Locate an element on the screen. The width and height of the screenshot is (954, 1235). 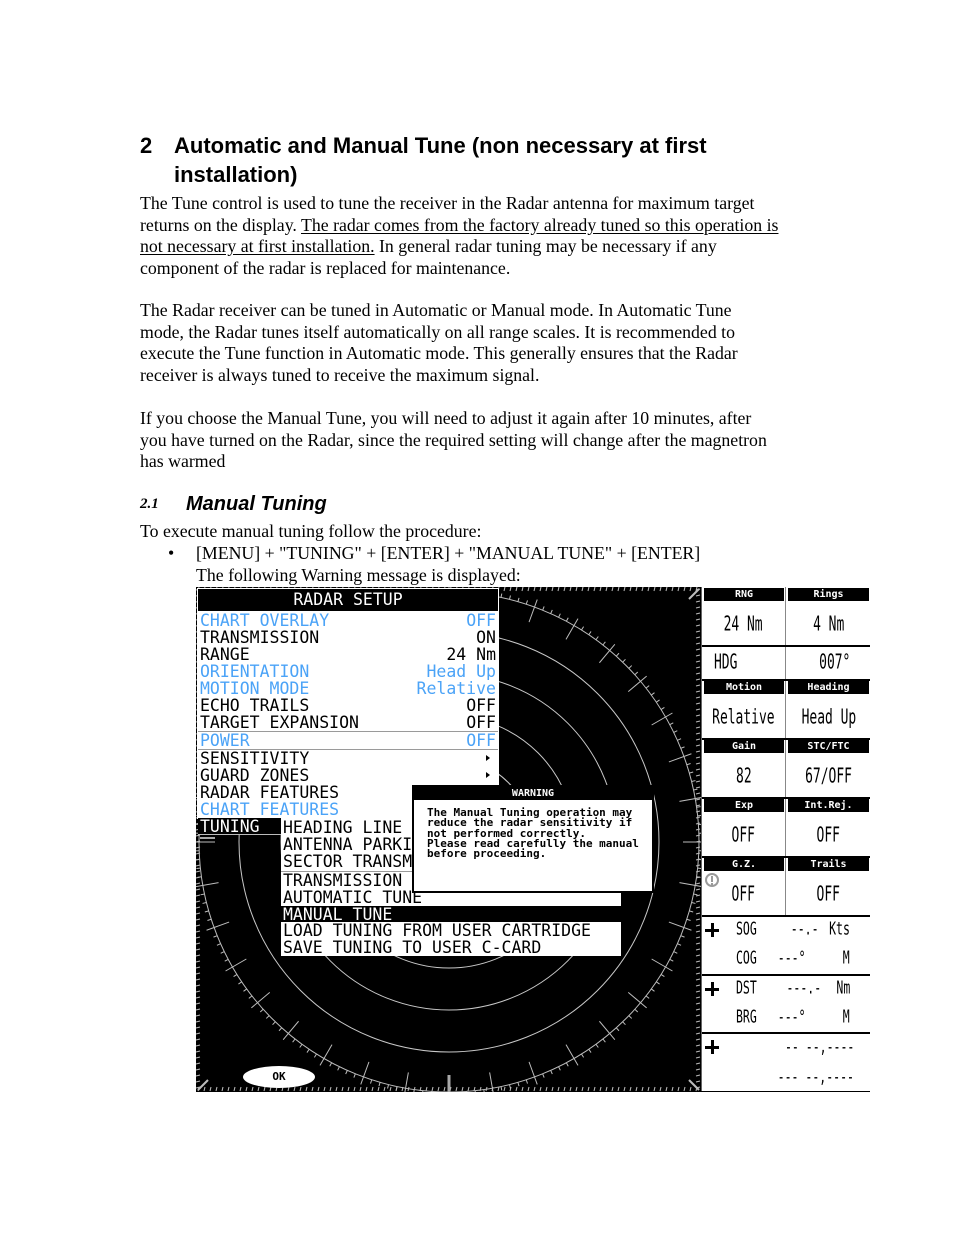
menu-item-transmission: TRANSMISSION ON is located at coordinates (348, 637).